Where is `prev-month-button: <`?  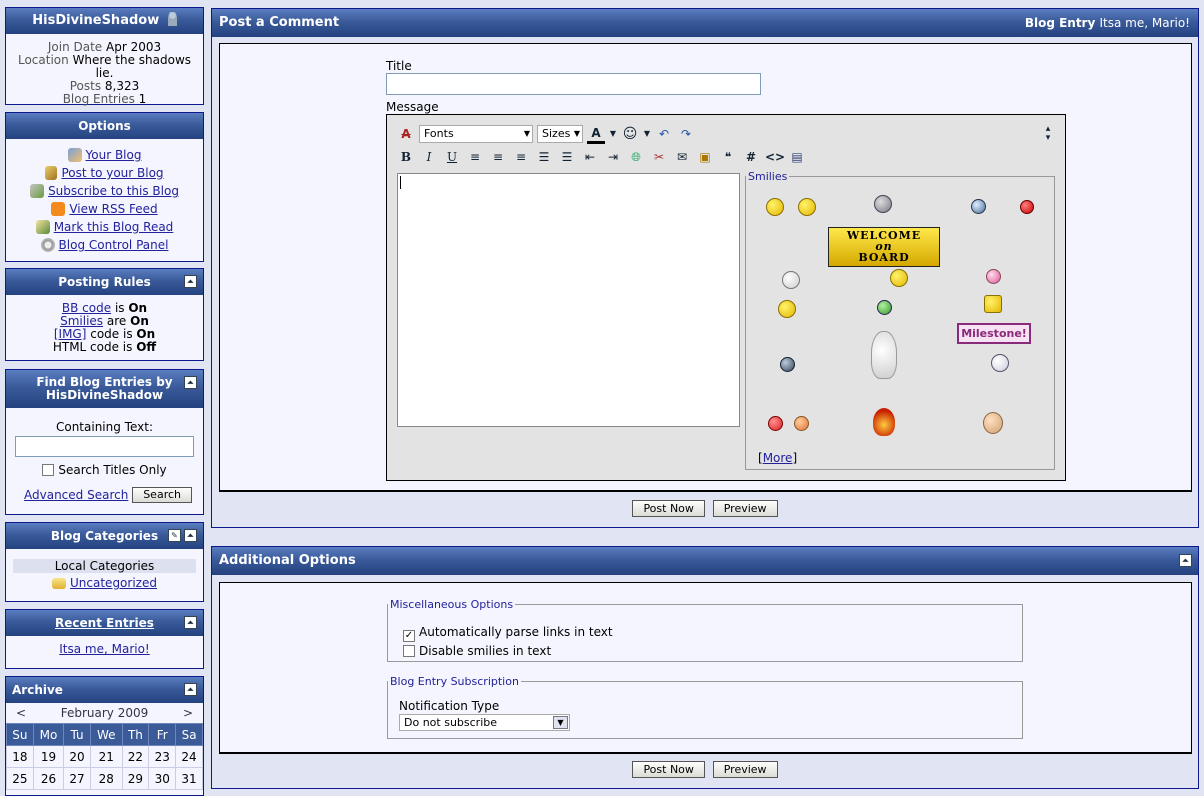 prev-month-button: < is located at coordinates (21, 713).